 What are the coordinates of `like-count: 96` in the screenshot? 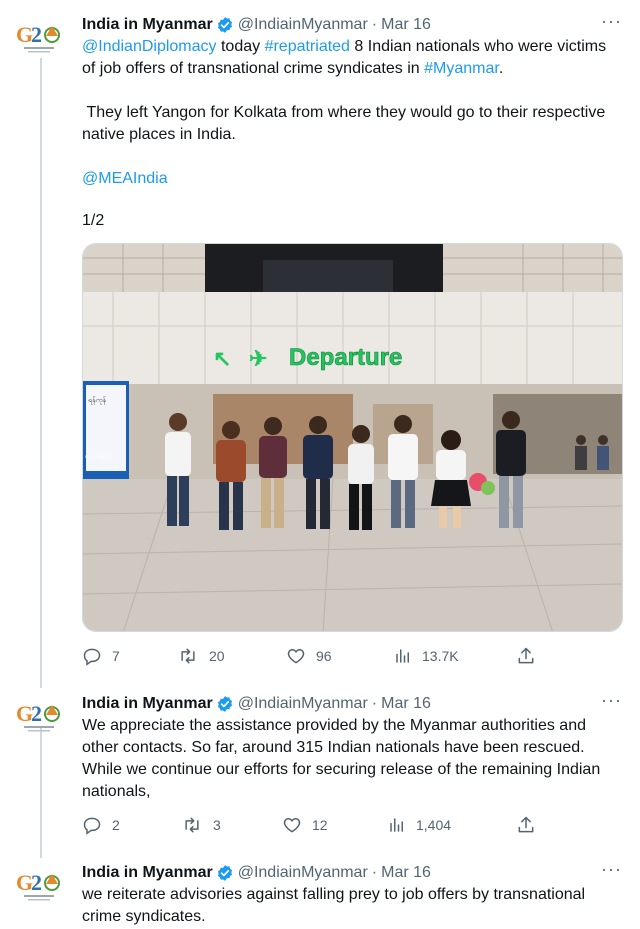 It's located at (324, 656).